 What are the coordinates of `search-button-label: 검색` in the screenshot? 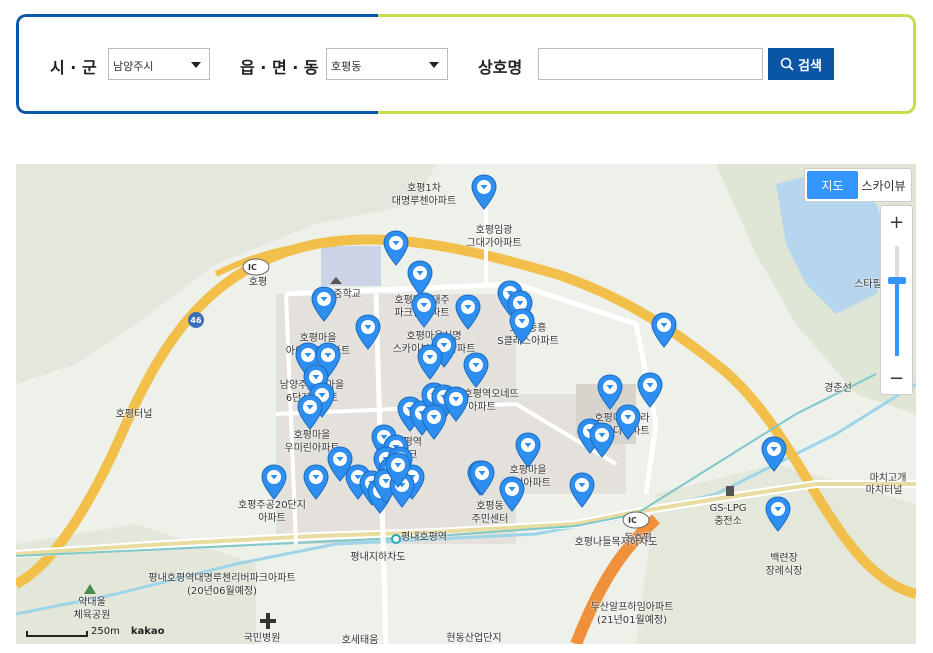 It's located at (810, 66).